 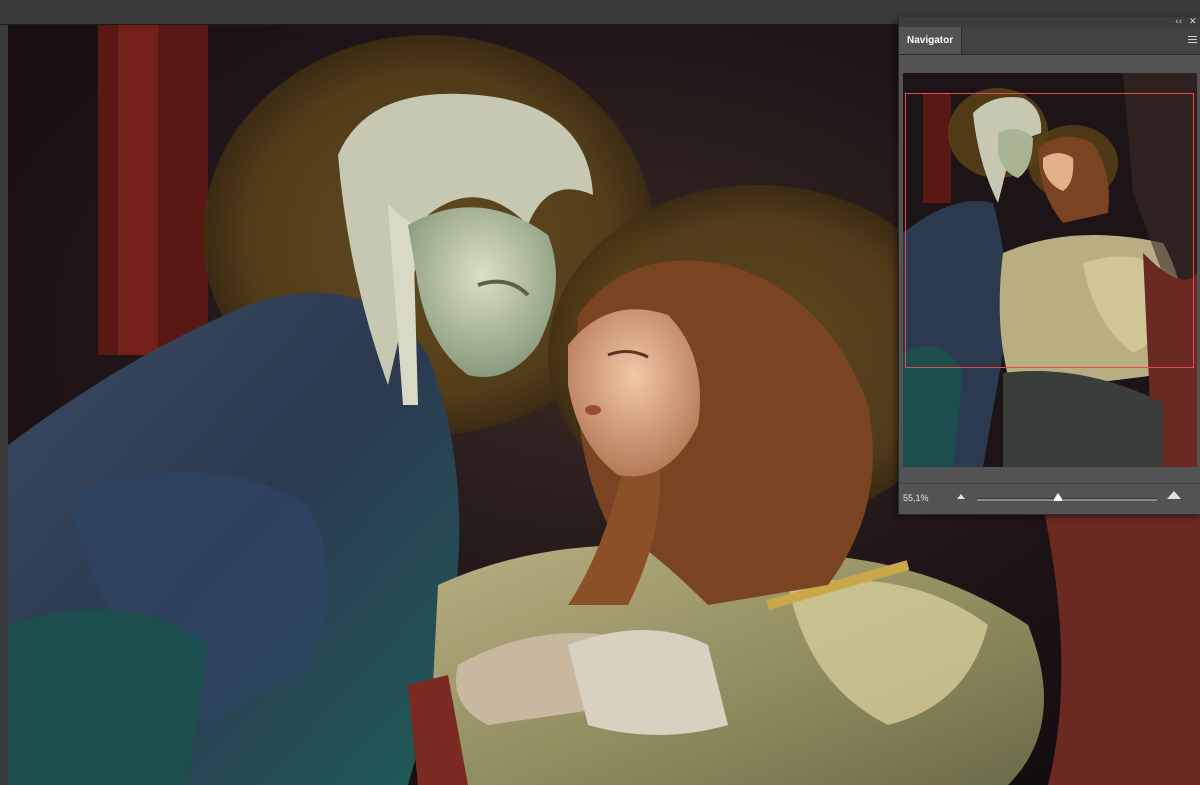 What do you see at coordinates (1049, 41) in the screenshot?
I see `panel-tab-row: Navigator` at bounding box center [1049, 41].